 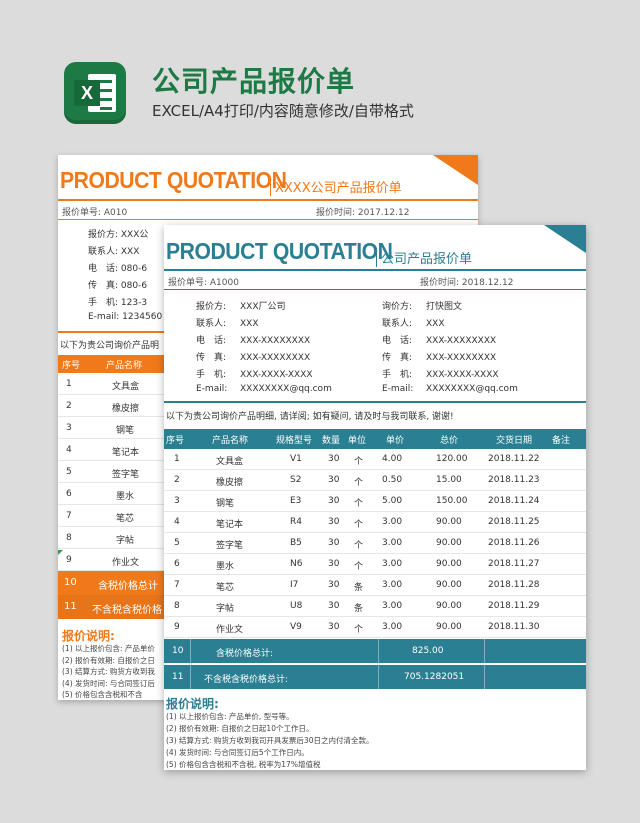 What do you see at coordinates (424, 257) in the screenshot?
I see `sheet-subtitle: 公司产品报价单` at bounding box center [424, 257].